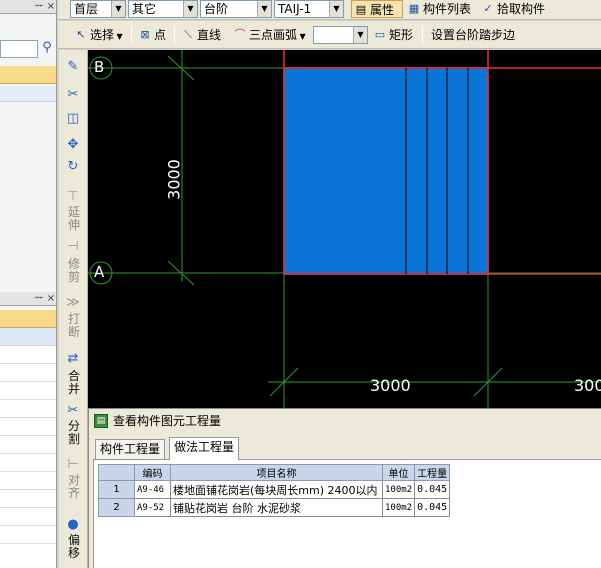 The width and height of the screenshot is (601, 568). What do you see at coordinates (97, 35) in the screenshot?
I see `select-button: ↖ 选择 ▼` at bounding box center [97, 35].